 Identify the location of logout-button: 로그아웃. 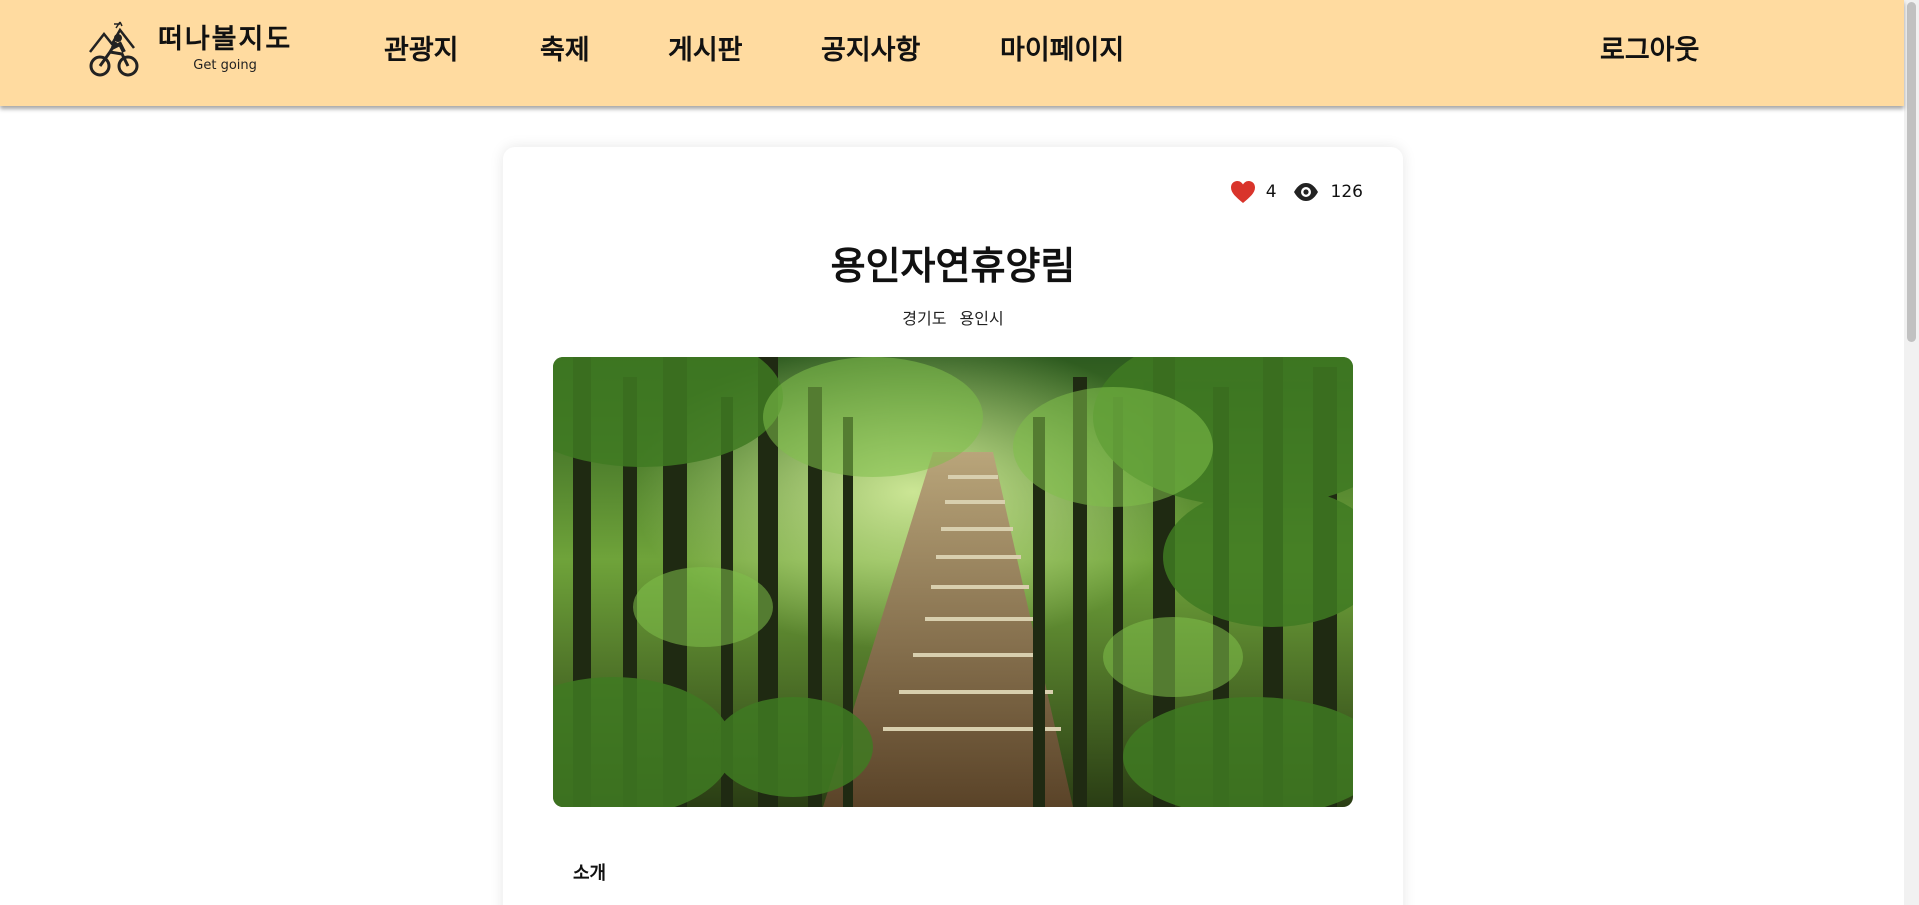
(1649, 51).